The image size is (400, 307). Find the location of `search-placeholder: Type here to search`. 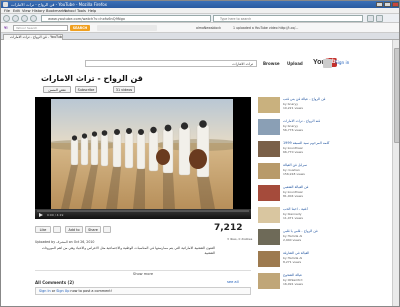

search-placeholder: Type here to search is located at coordinates (236, 19).